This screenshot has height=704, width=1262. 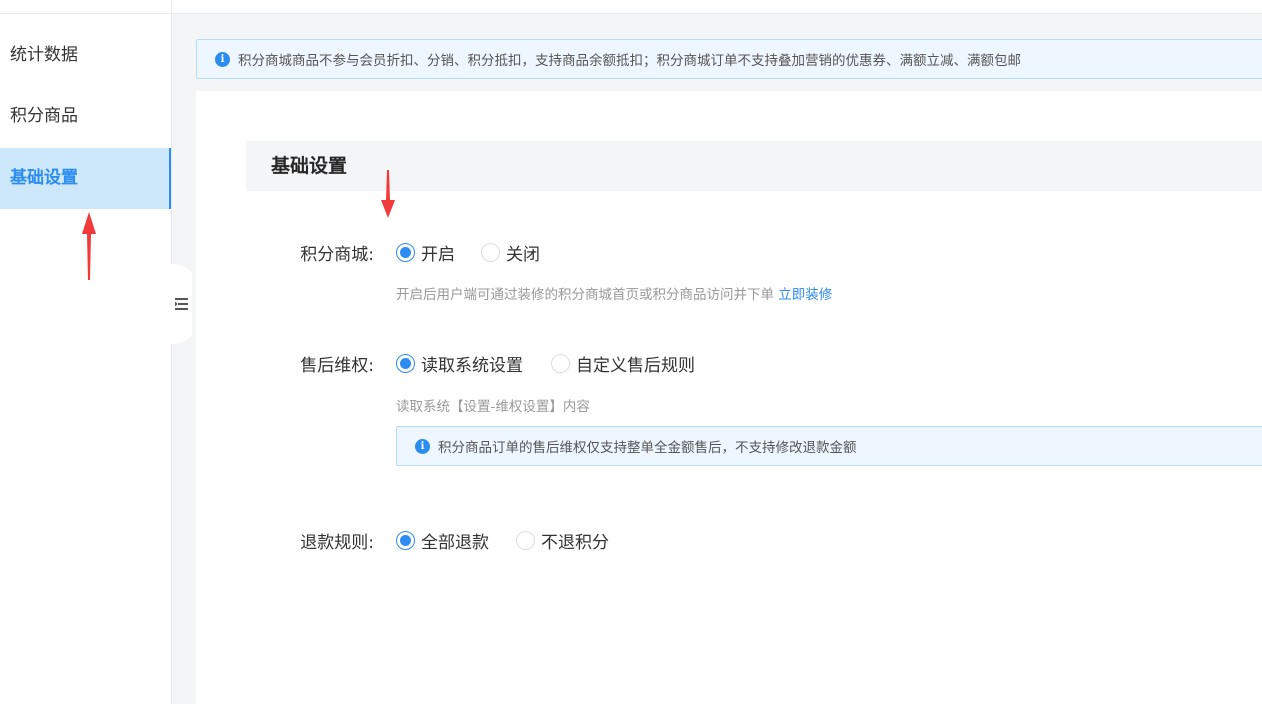 I want to click on radio-label: 全部退款, so click(x=455, y=543).